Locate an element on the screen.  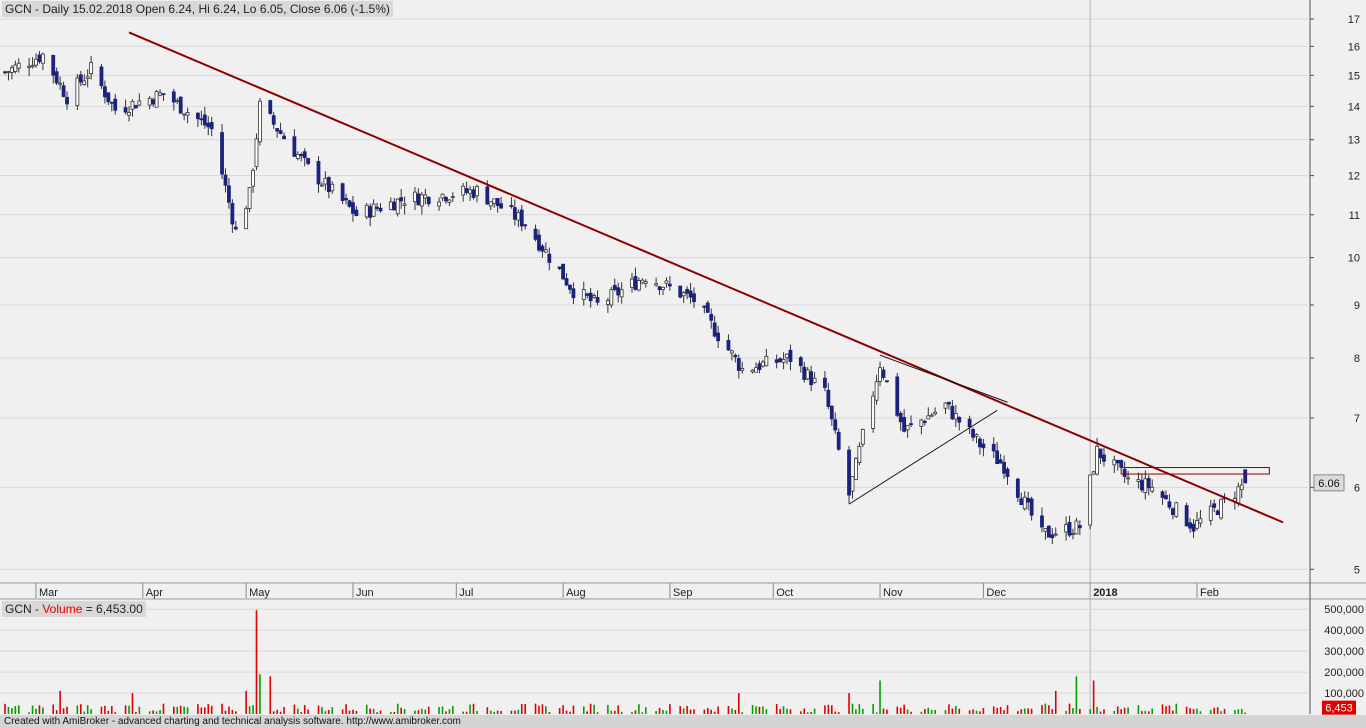
price-tick-label: 8 is located at coordinates (1357, 359).